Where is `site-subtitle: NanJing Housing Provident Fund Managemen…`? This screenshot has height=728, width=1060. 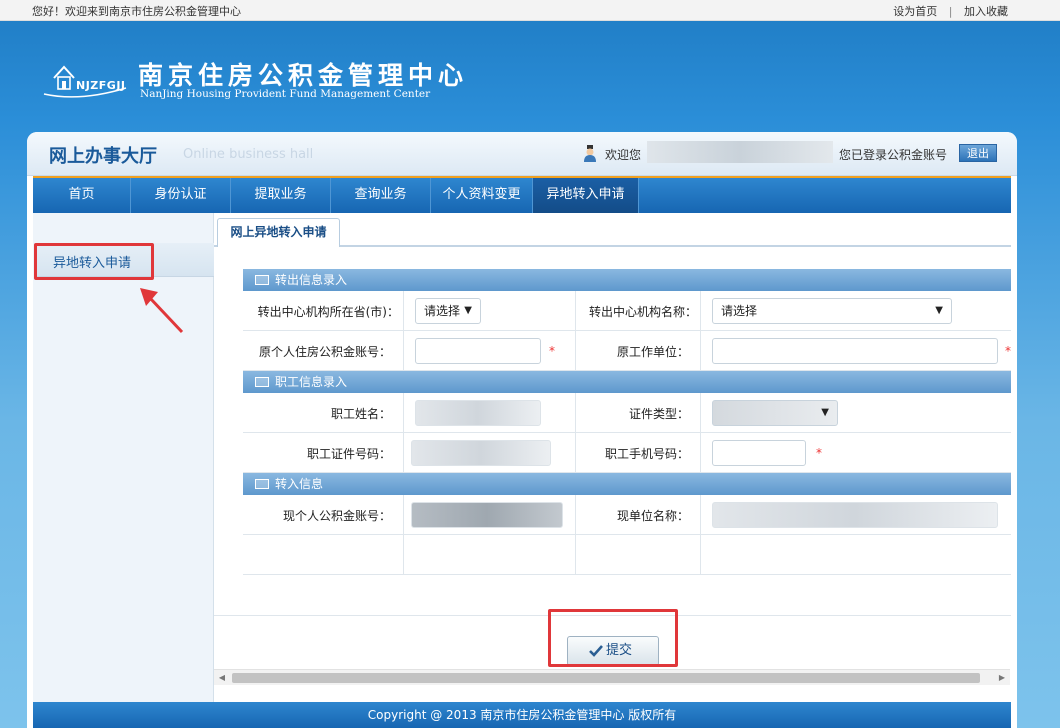 site-subtitle: NanJing Housing Provident Fund Managemen… is located at coordinates (285, 94).